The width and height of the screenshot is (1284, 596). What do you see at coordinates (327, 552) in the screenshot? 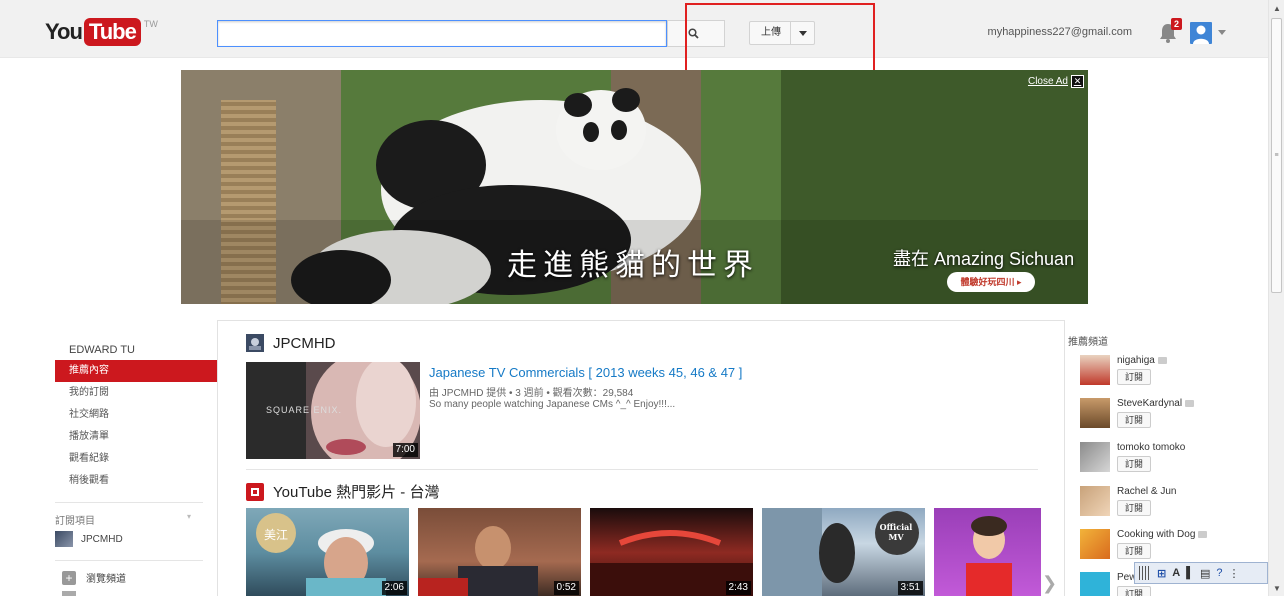
I see `shelf-video-thumbnail: 美江 2:06` at bounding box center [327, 552].